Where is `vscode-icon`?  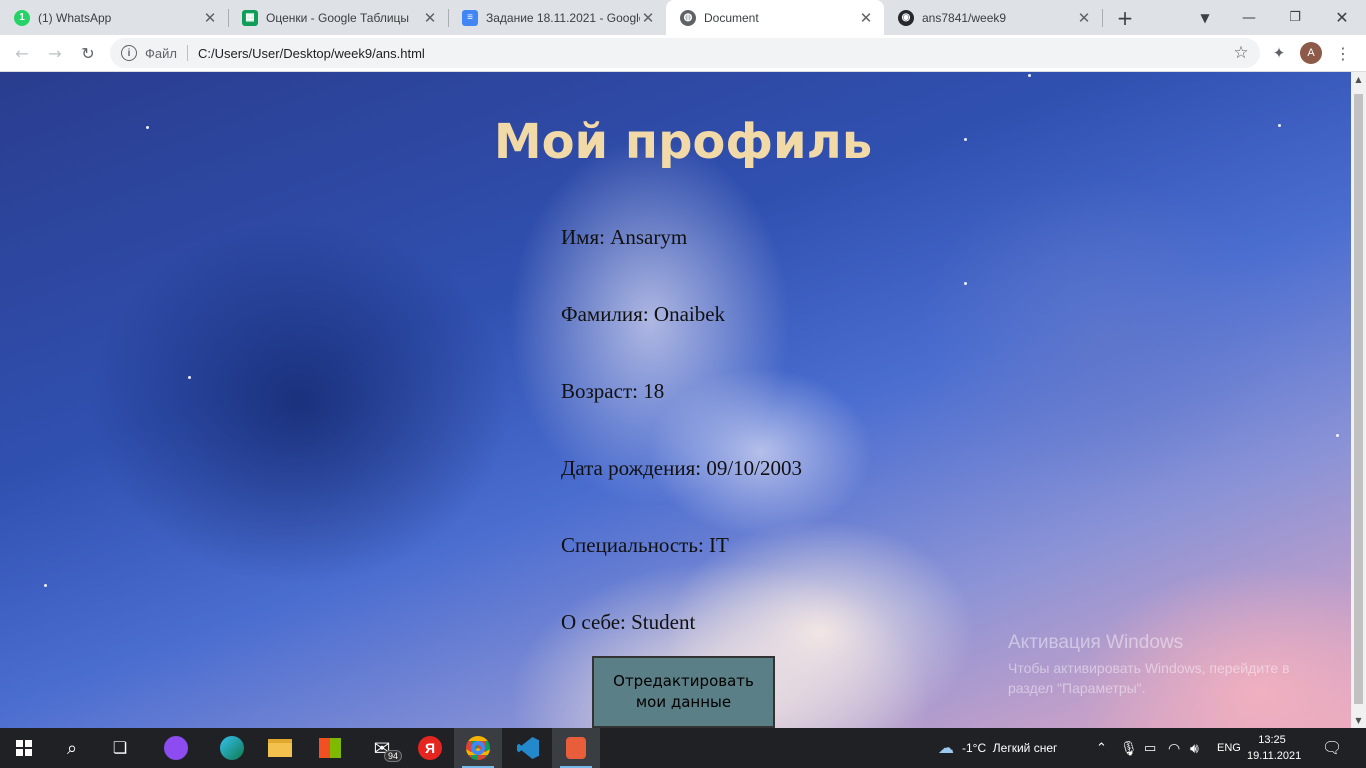 vscode-icon is located at coordinates (528, 748).